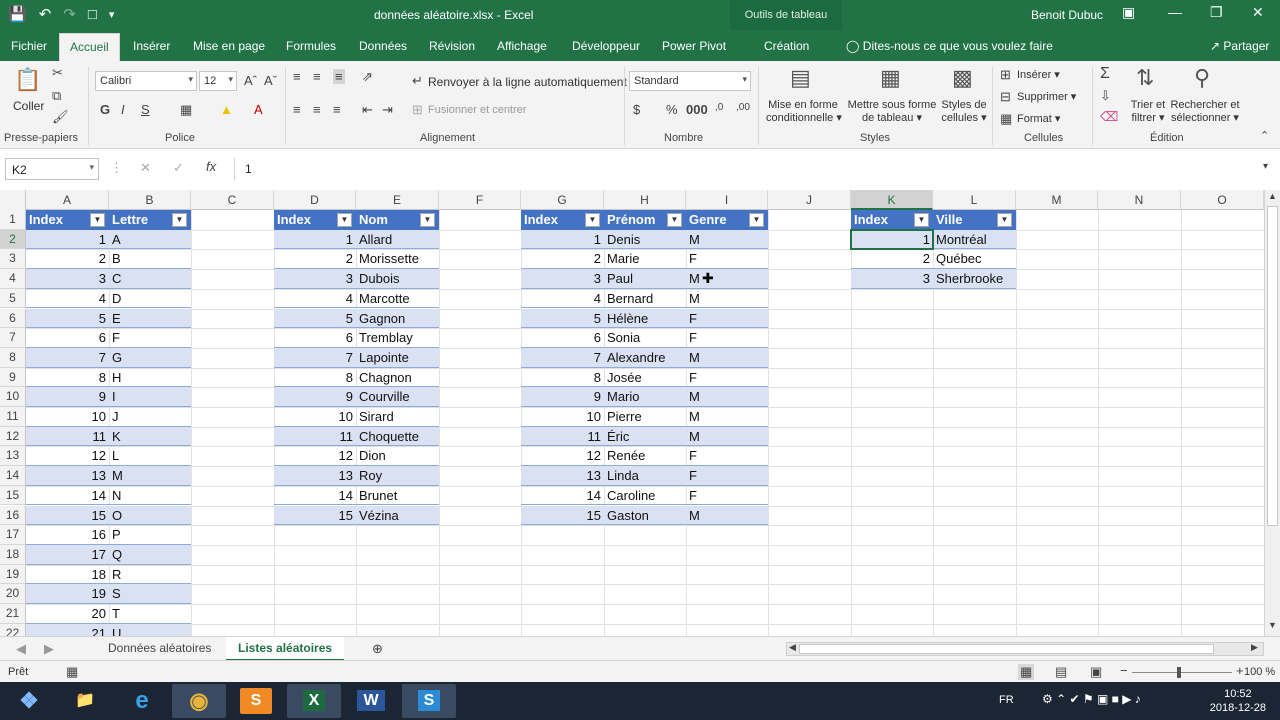 The width and height of the screenshot is (1280, 720). Describe the element at coordinates (13, 614) in the screenshot. I see `row-header-21: 21` at that location.